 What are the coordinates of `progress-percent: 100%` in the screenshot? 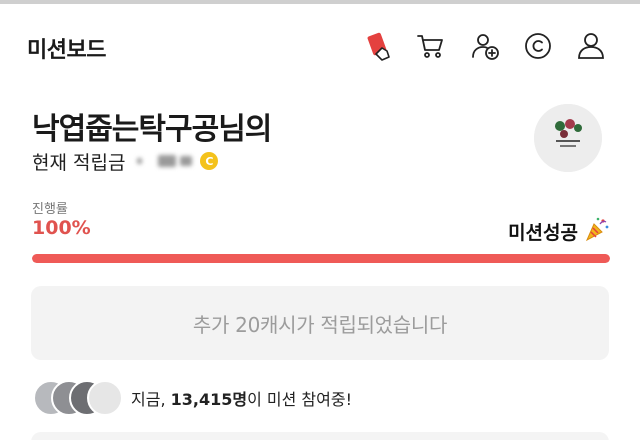 It's located at (61, 228).